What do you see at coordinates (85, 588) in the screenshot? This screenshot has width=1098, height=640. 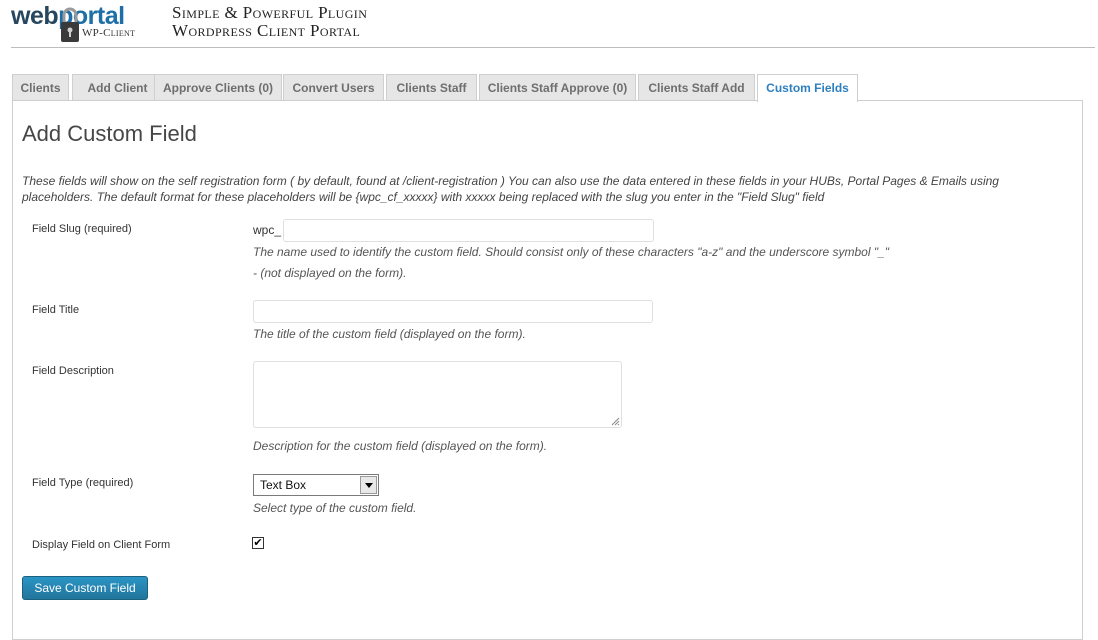 I see `save-custom-field-button: Save Custom Field` at bounding box center [85, 588].